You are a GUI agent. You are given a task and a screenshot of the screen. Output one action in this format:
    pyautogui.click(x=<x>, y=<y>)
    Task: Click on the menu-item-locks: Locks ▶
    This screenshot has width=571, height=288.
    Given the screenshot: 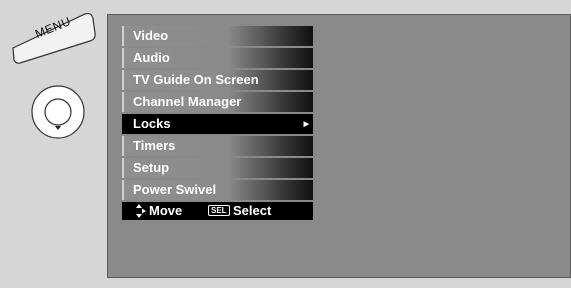 What is the action you would take?
    pyautogui.click(x=217, y=124)
    